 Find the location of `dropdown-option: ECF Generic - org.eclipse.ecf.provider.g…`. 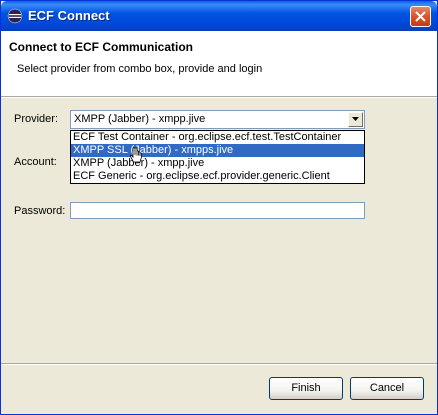

dropdown-option: ECF Generic - org.eclipse.ecf.provider.g… is located at coordinates (217, 176).